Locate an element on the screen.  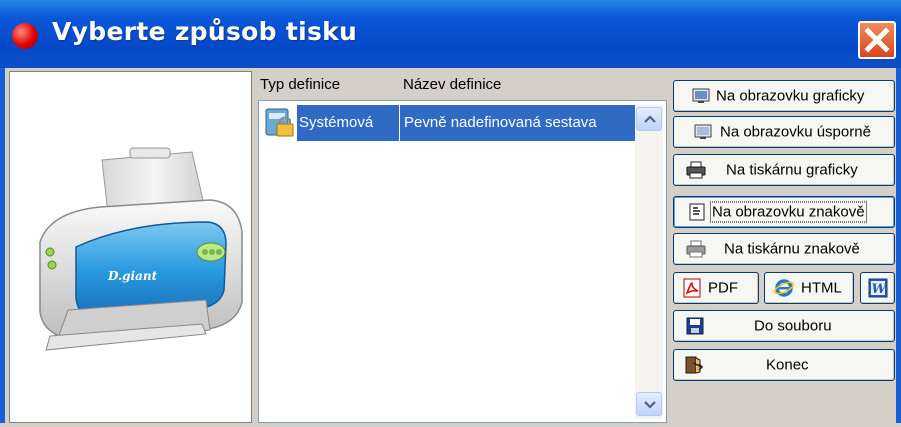
scroll-down-button is located at coordinates (649, 404).